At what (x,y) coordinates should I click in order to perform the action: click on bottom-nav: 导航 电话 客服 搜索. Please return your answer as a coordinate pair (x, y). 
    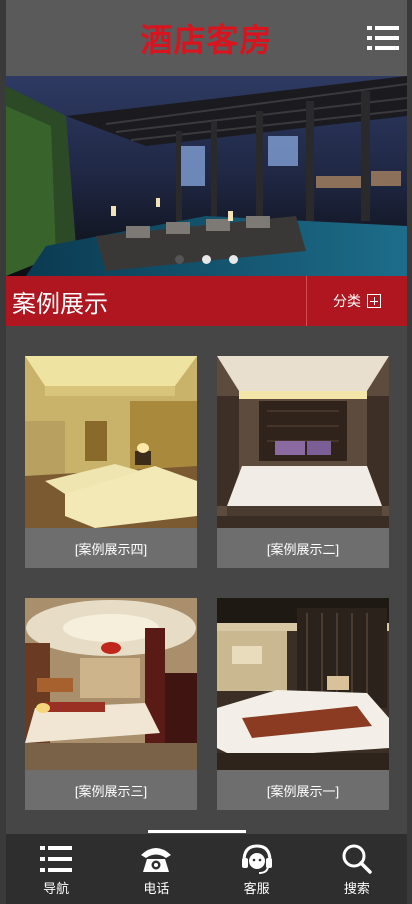
    Looking at the image, I should click on (206, 869).